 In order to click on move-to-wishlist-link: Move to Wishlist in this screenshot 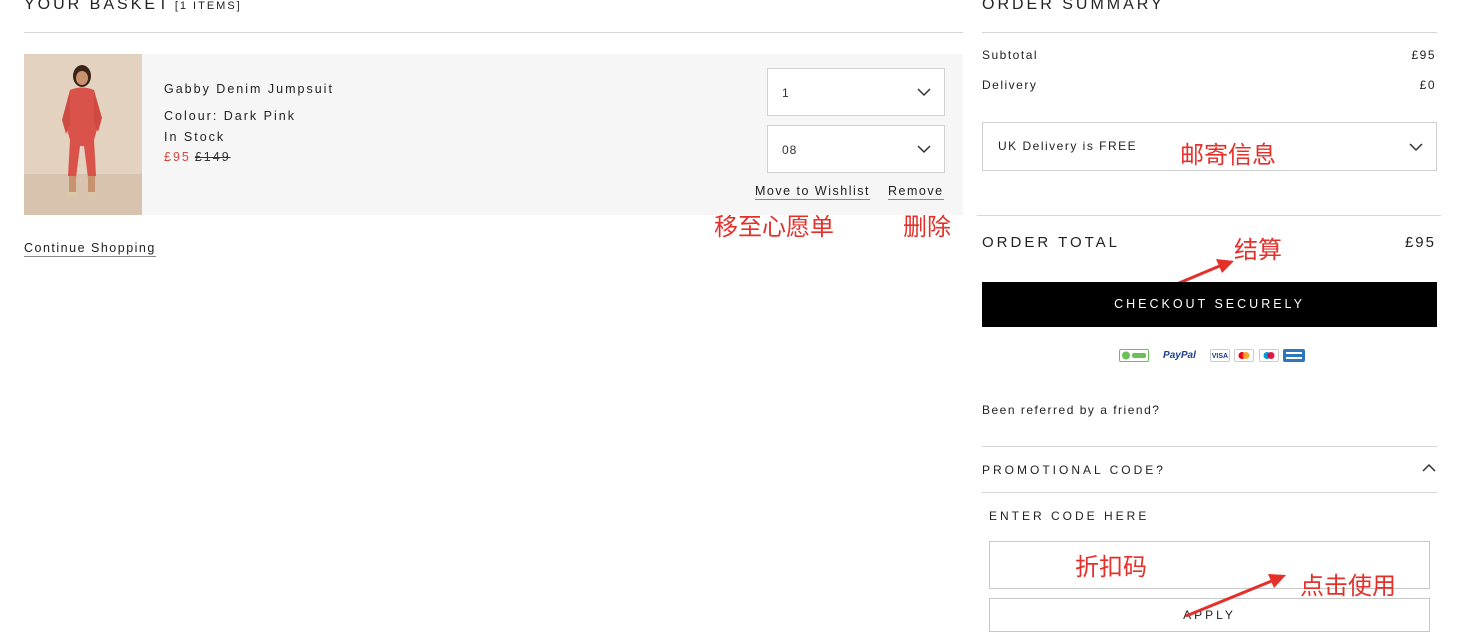, I will do `click(812, 192)`.